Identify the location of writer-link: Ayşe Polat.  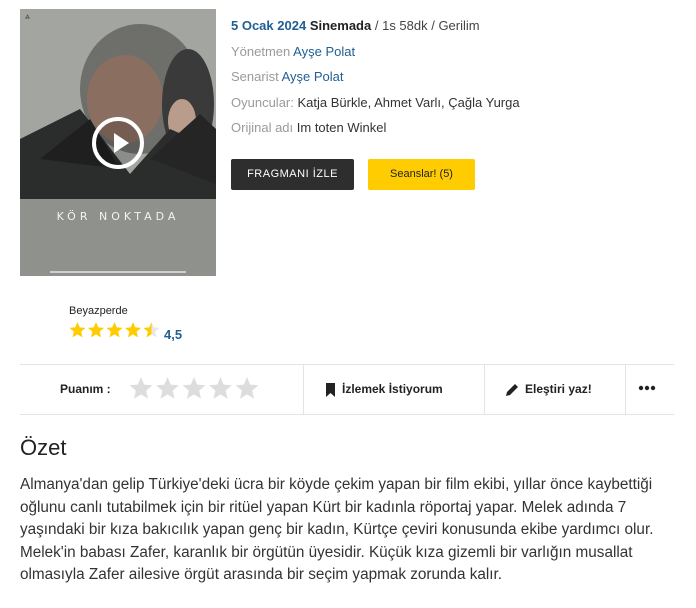
(313, 76).